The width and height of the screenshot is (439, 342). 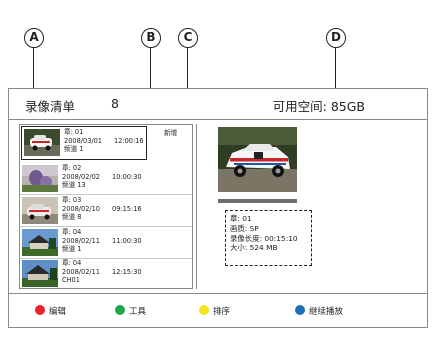 What do you see at coordinates (34, 38) in the screenshot?
I see `callout-a: A` at bounding box center [34, 38].